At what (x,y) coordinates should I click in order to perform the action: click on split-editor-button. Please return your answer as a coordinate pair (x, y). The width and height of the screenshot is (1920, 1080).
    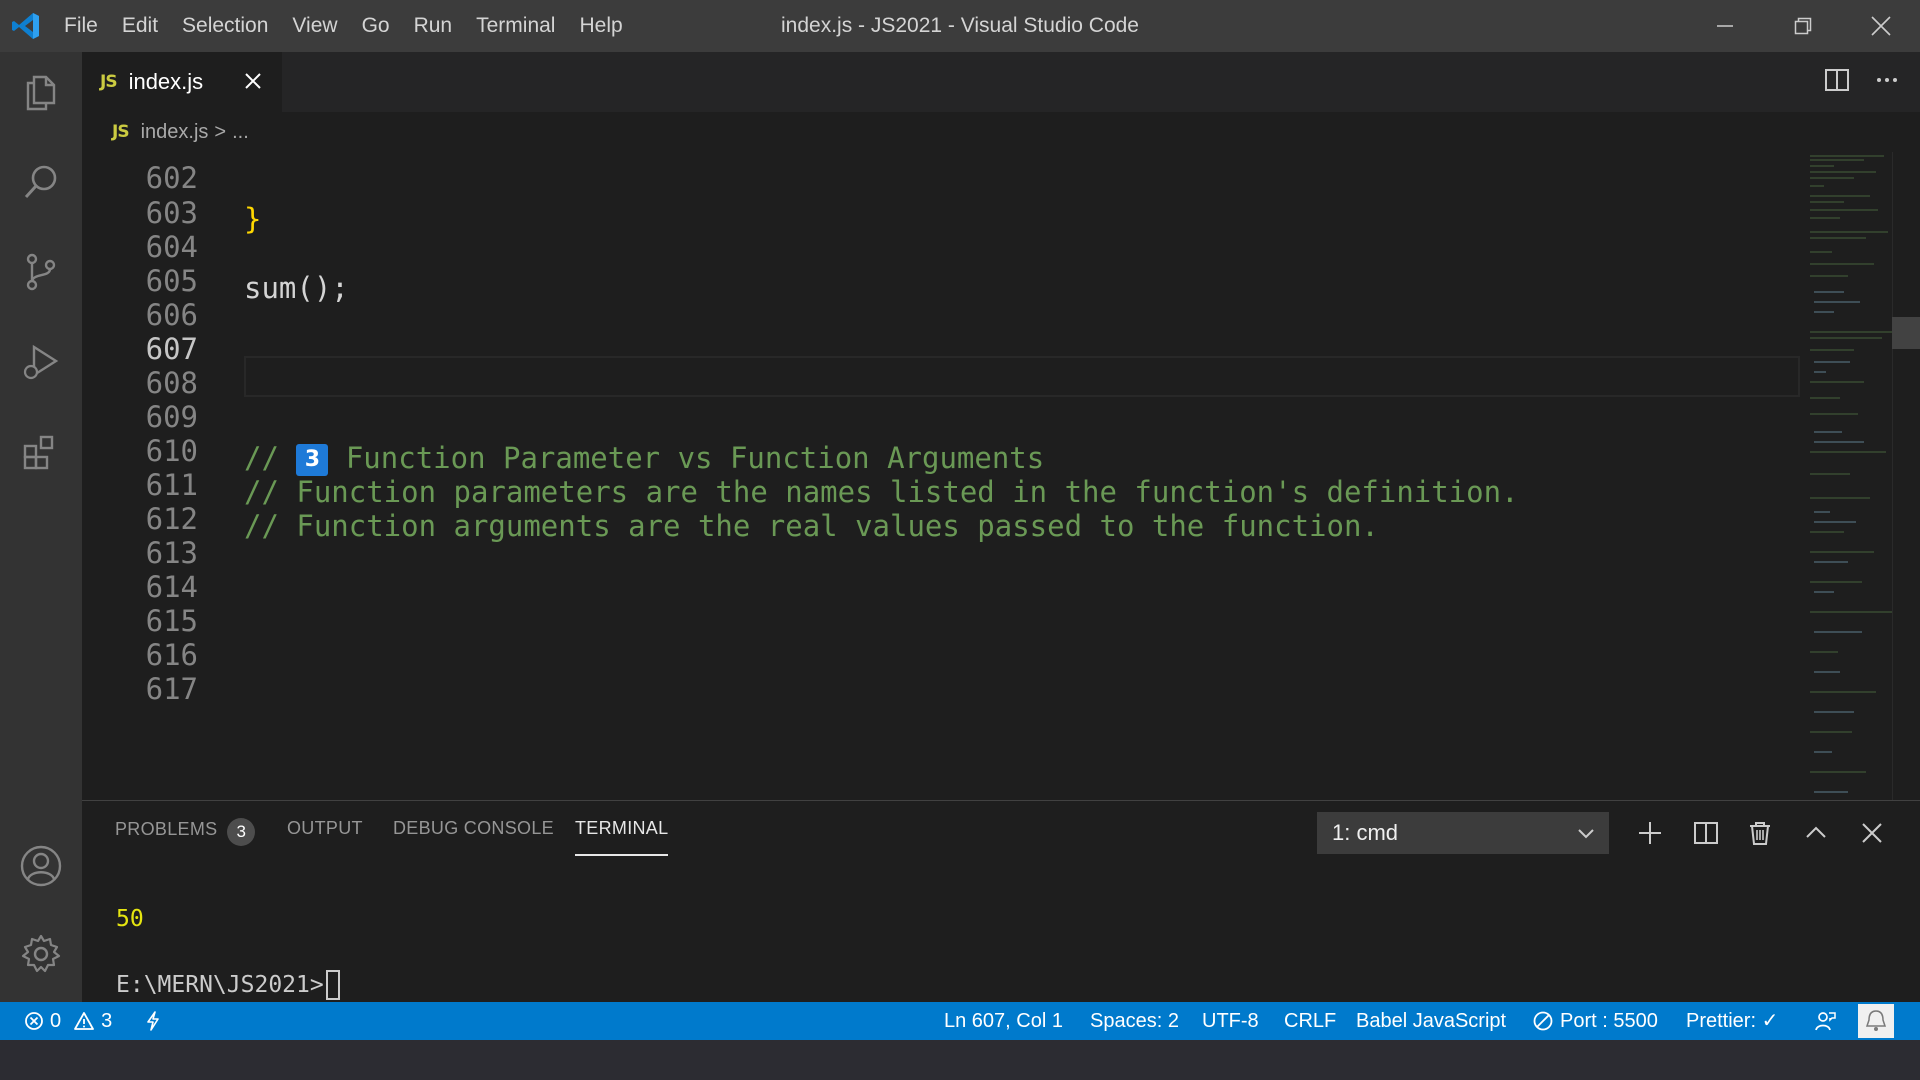
    Looking at the image, I should click on (1837, 82).